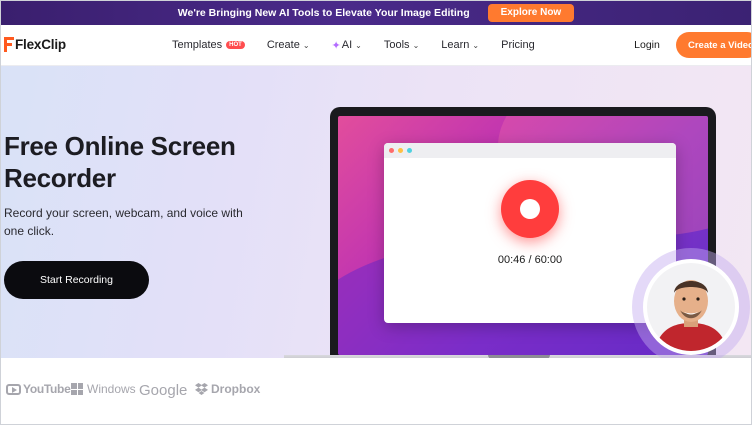  What do you see at coordinates (283, 45) in the screenshot?
I see `nav-create-label: Create` at bounding box center [283, 45].